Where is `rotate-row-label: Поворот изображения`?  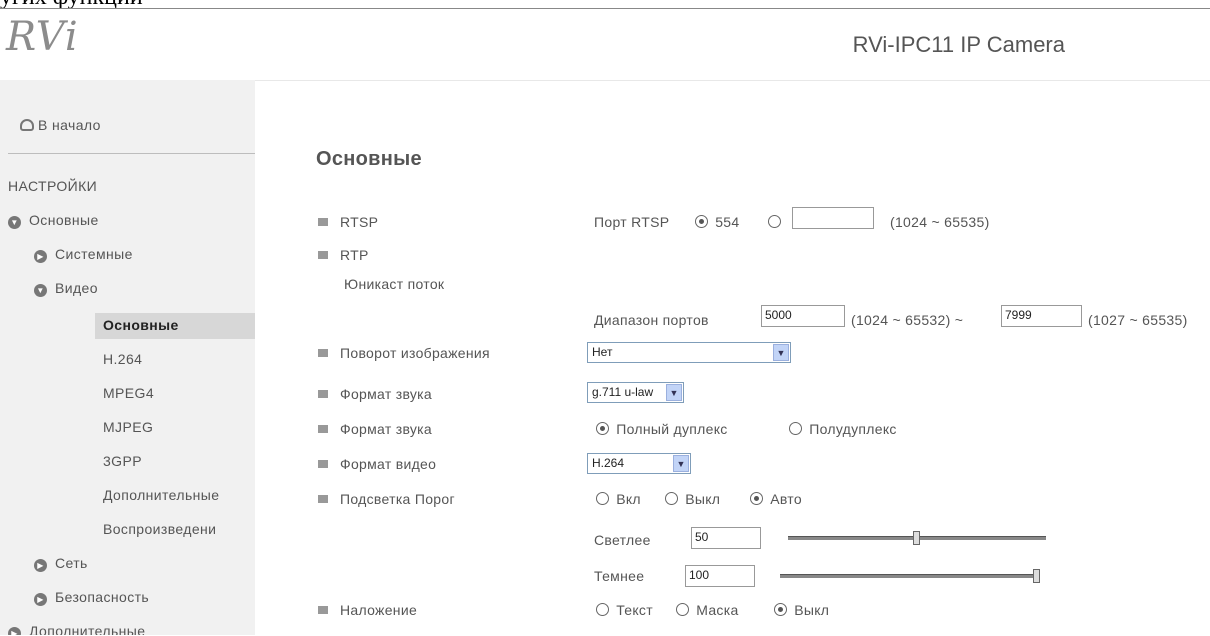 rotate-row-label: Поворот изображения is located at coordinates (404, 353).